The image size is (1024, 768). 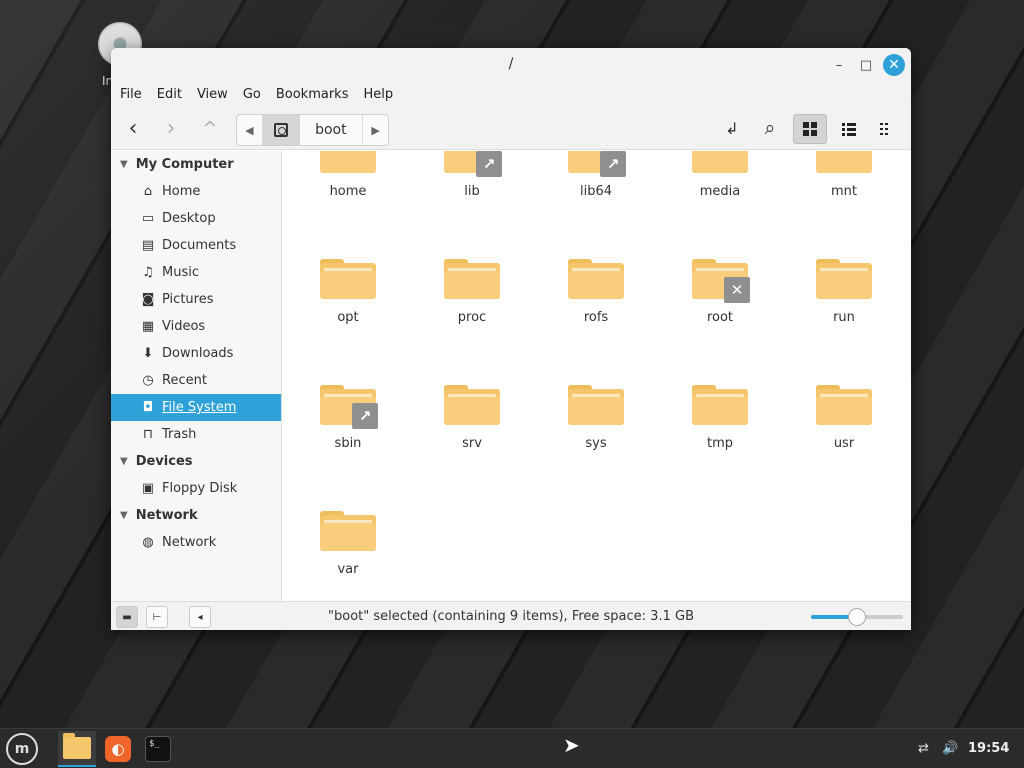 I want to click on file-item: opt, so click(x=348, y=292).